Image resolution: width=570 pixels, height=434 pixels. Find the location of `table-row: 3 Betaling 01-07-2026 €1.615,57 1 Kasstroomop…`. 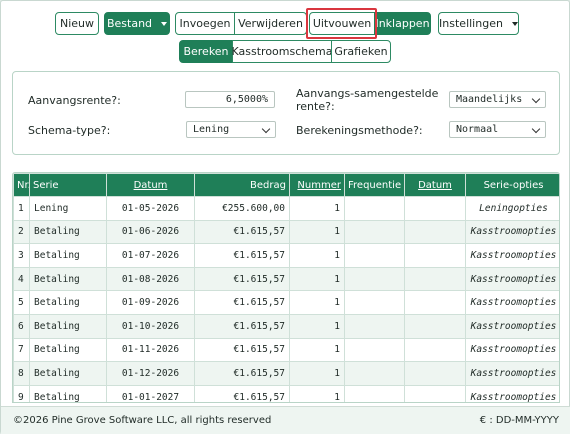

table-row: 3 Betaling 01-07-2026 €1.615,57 1 Kasstroomop… is located at coordinates (286, 255).